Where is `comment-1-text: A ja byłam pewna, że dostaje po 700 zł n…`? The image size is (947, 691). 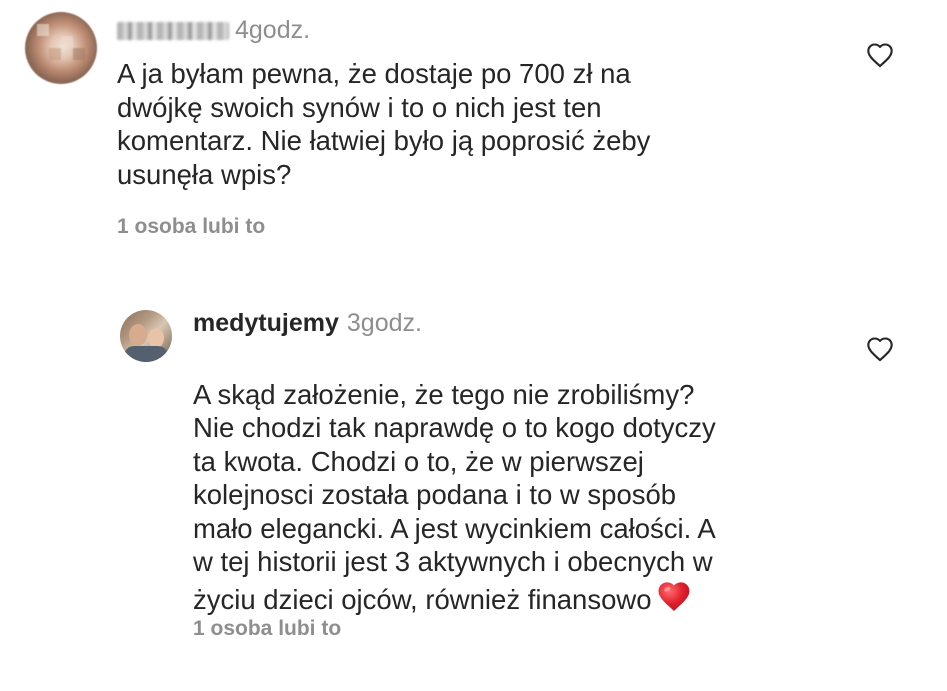
comment-1-text: A ja byłam pewna, że dostaje po 700 zł n… is located at coordinates (384, 124).